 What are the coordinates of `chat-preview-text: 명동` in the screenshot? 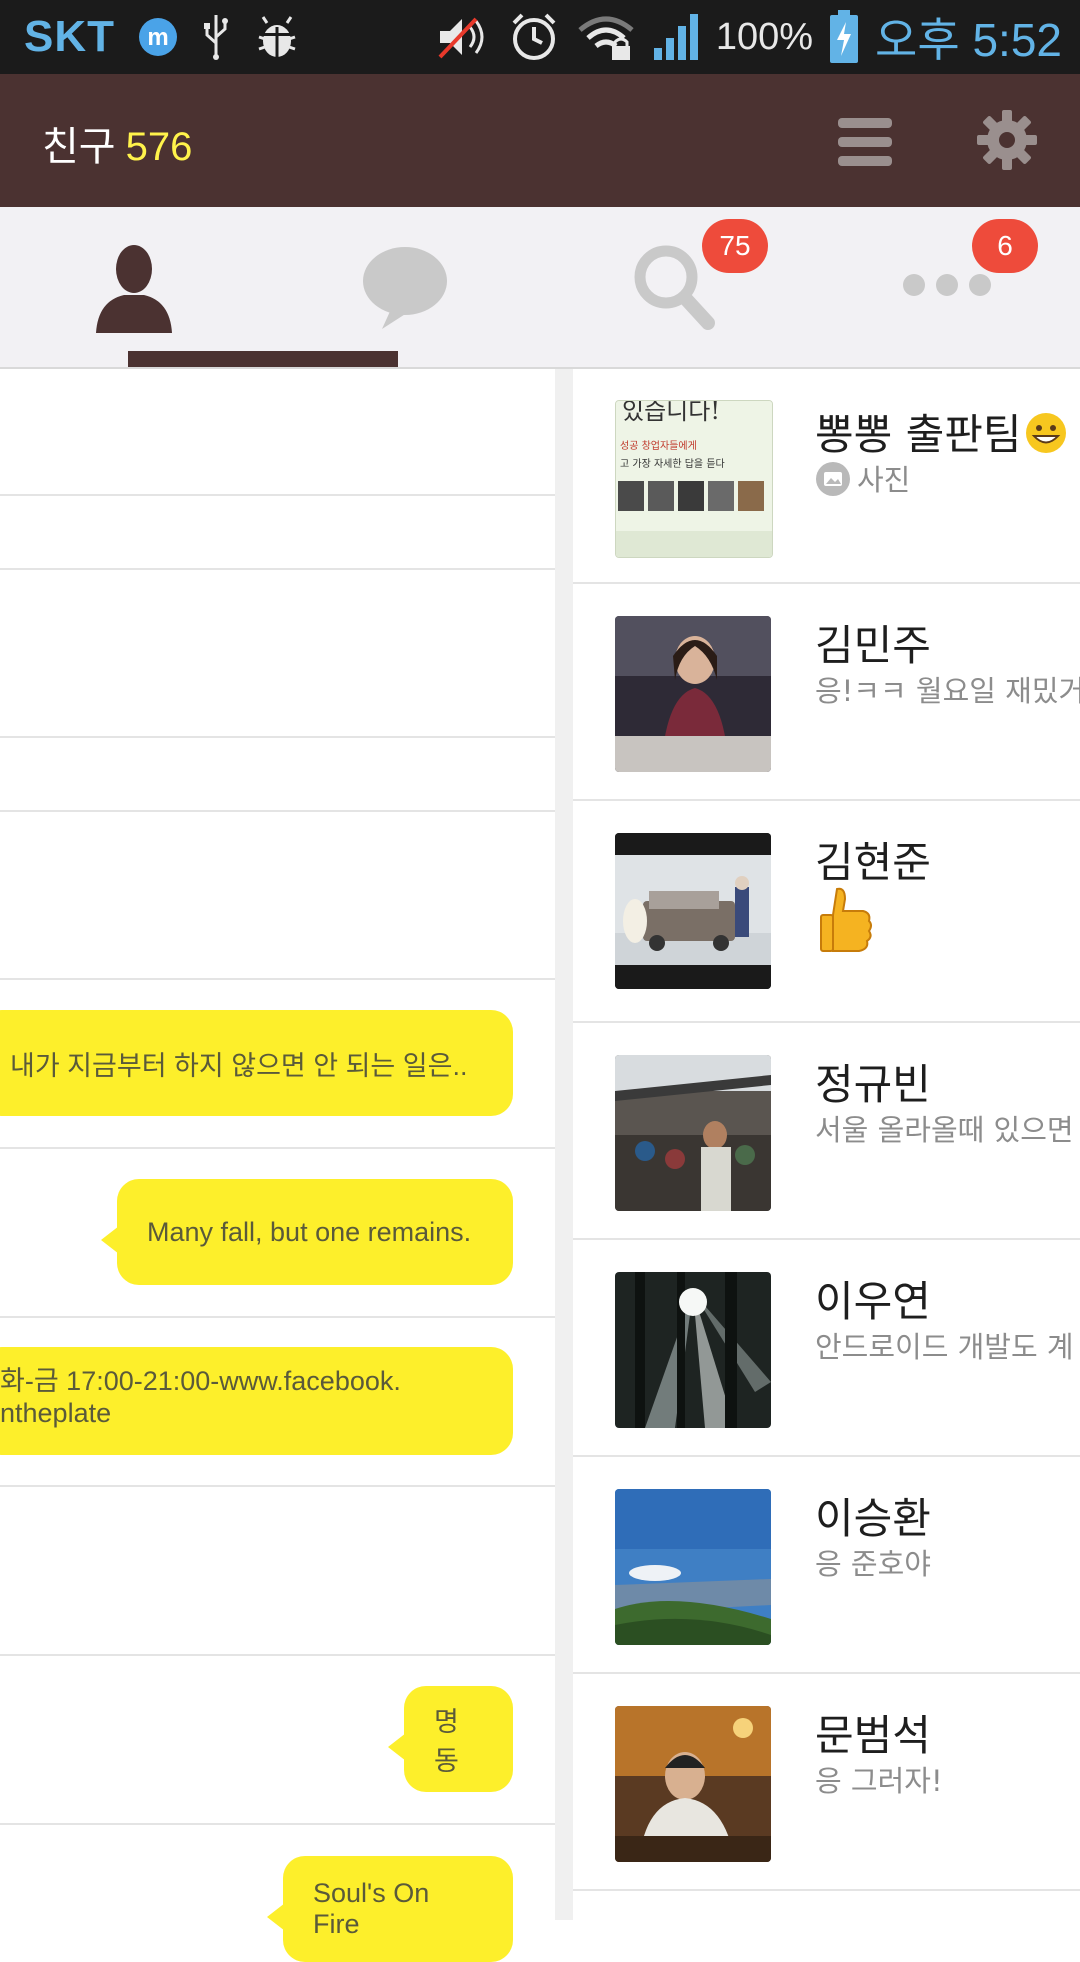 It's located at (446, 1741).